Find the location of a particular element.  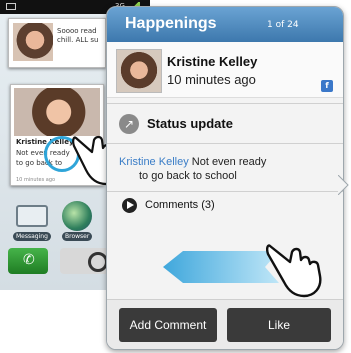

add-comment-button: Add Comment is located at coordinates (168, 325).